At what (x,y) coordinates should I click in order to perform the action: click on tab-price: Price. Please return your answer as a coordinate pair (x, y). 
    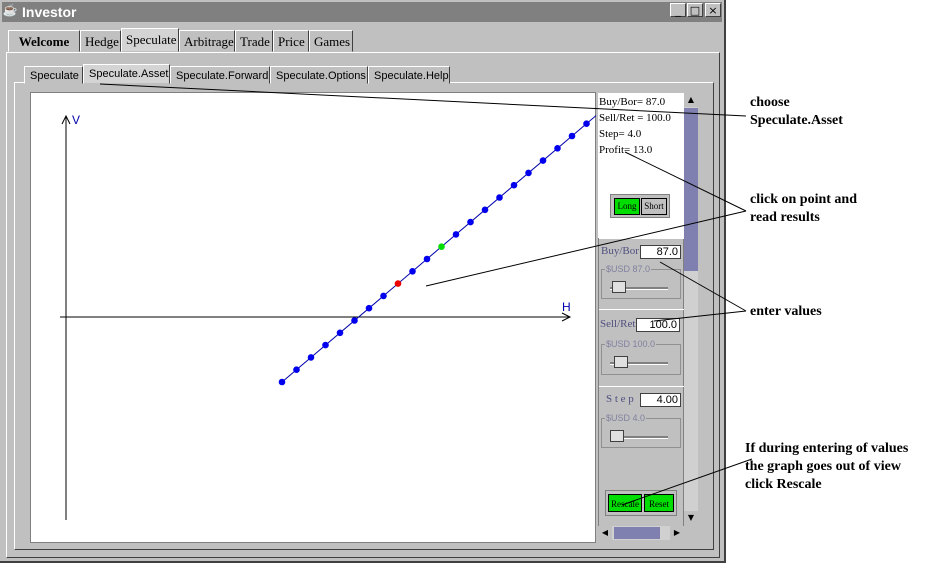
    Looking at the image, I should click on (291, 41).